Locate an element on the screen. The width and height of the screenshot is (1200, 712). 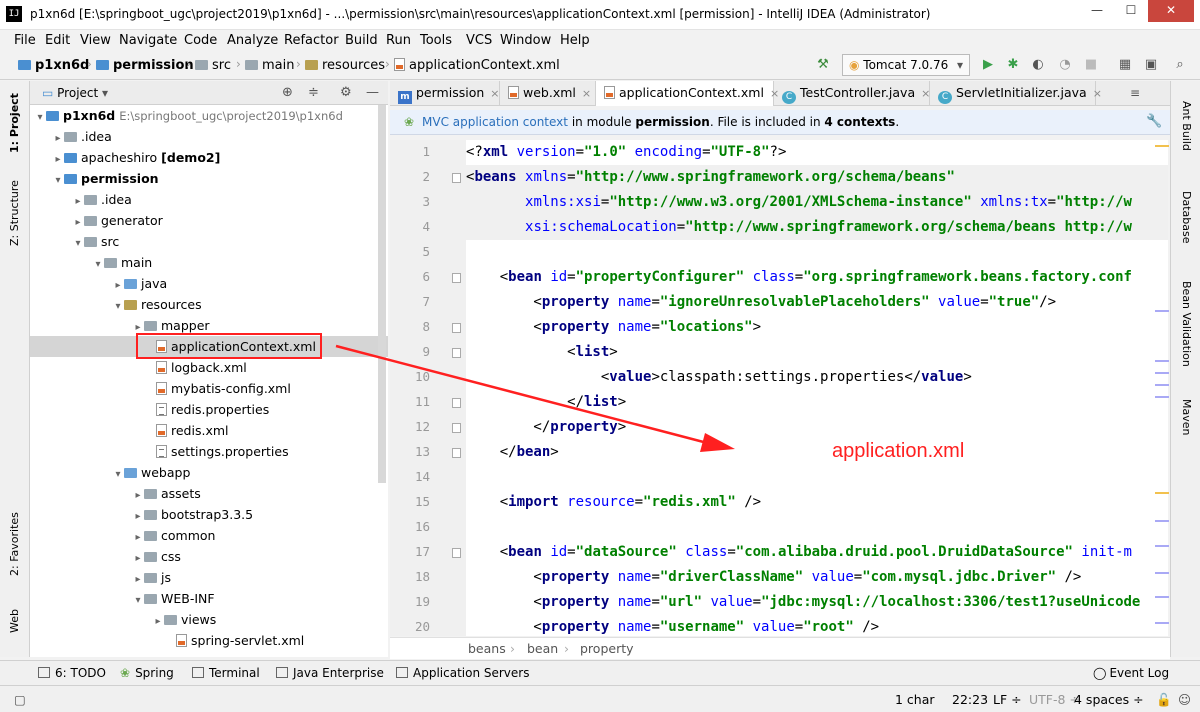
close-button: ✕ is located at coordinates (1171, 11).